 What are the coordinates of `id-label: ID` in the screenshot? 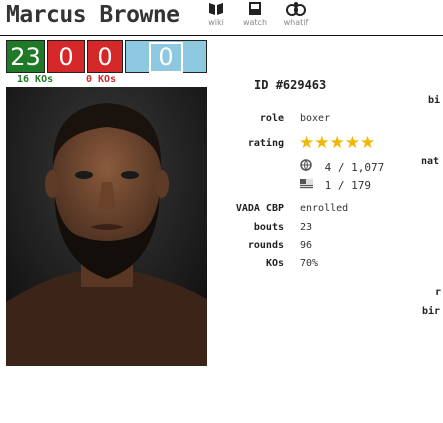 It's located at (261, 85).